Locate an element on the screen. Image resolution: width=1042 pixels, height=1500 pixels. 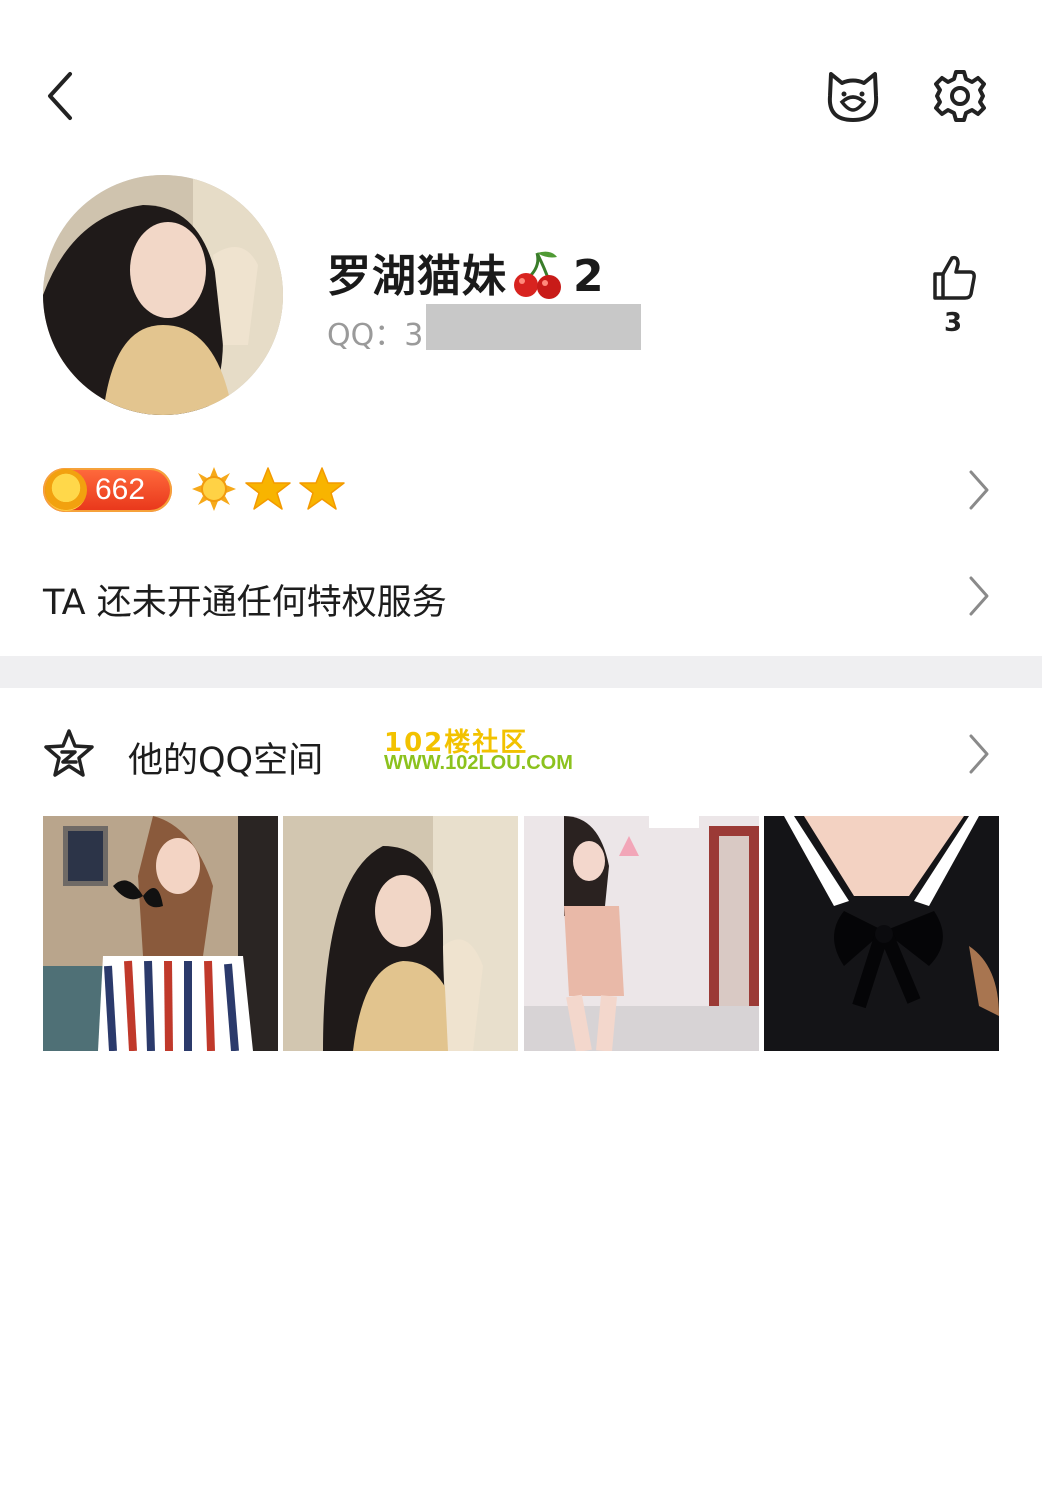
sun-icon is located at coordinates (214, 489).